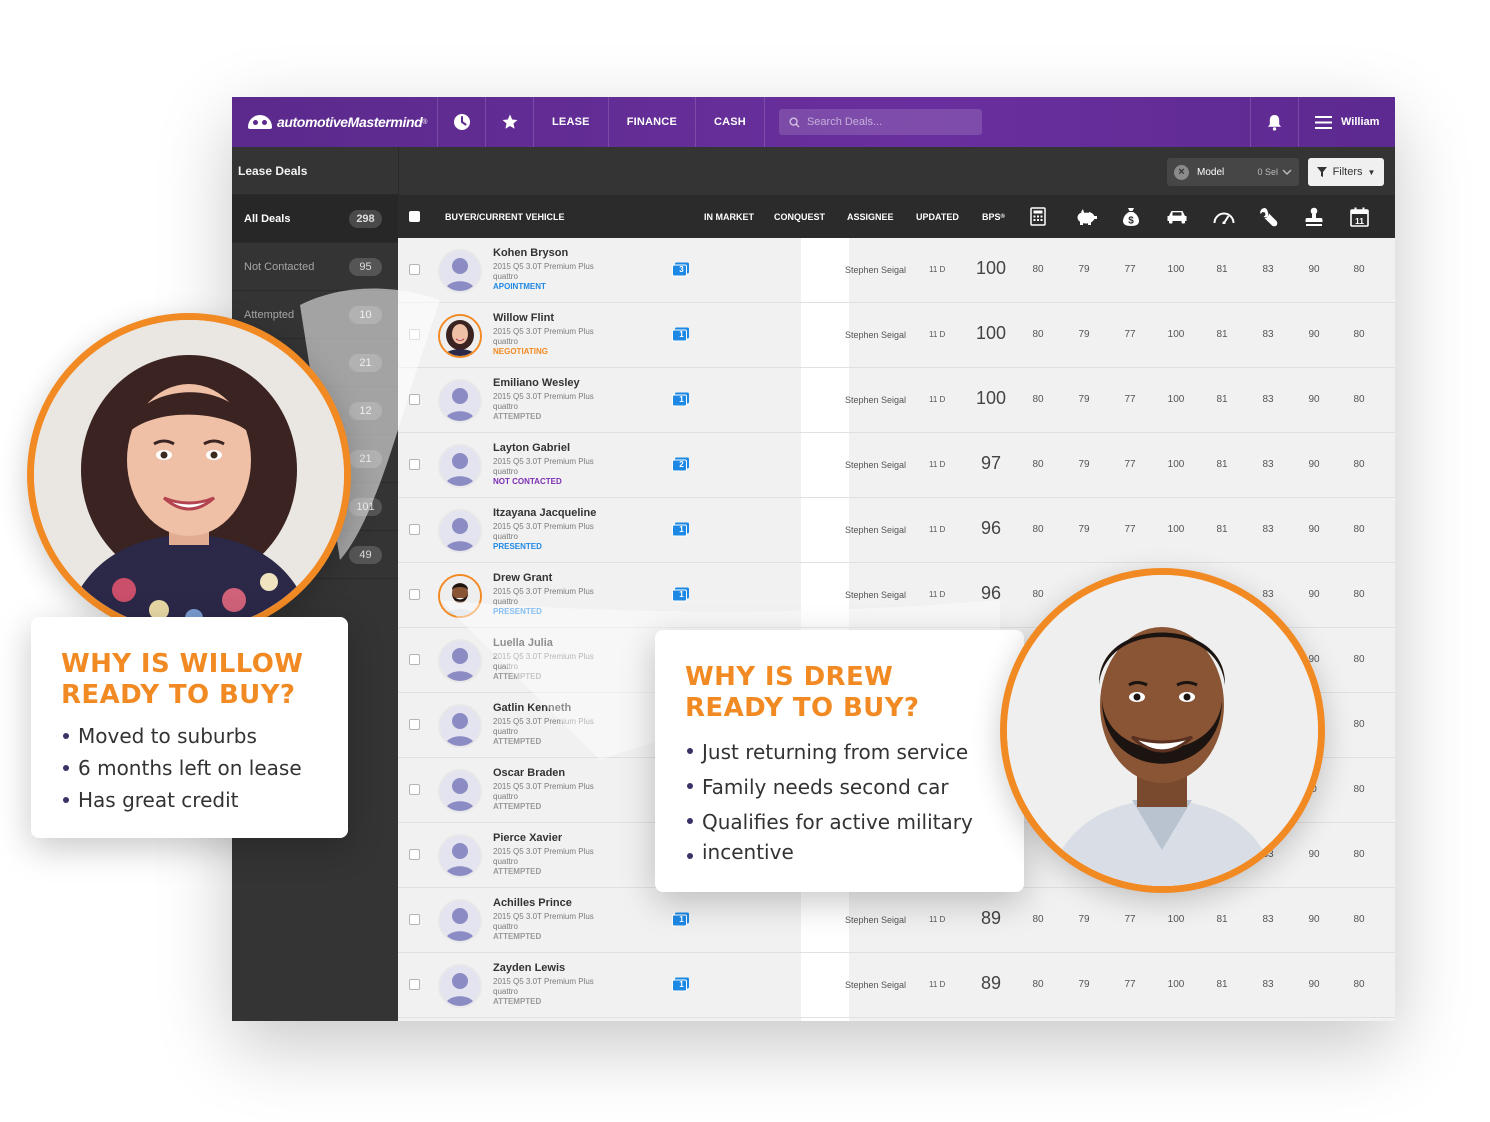 The height and width of the screenshot is (1122, 1490). What do you see at coordinates (854, 822) in the screenshot?
I see `list-item: Qualifies for active military` at bounding box center [854, 822].